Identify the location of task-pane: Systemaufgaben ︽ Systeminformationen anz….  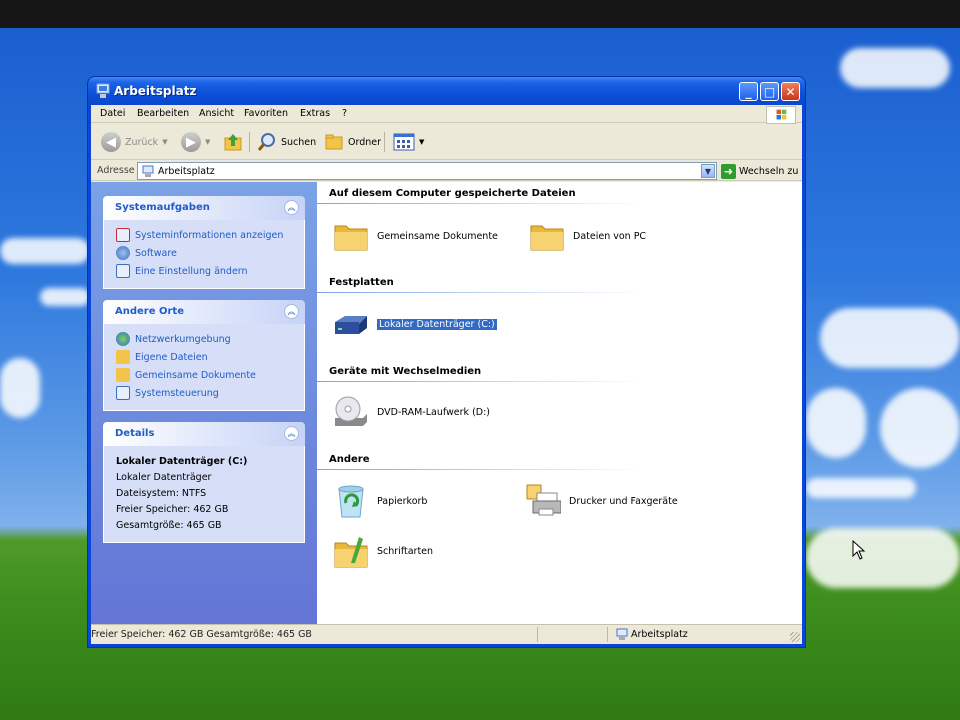
(204, 403).